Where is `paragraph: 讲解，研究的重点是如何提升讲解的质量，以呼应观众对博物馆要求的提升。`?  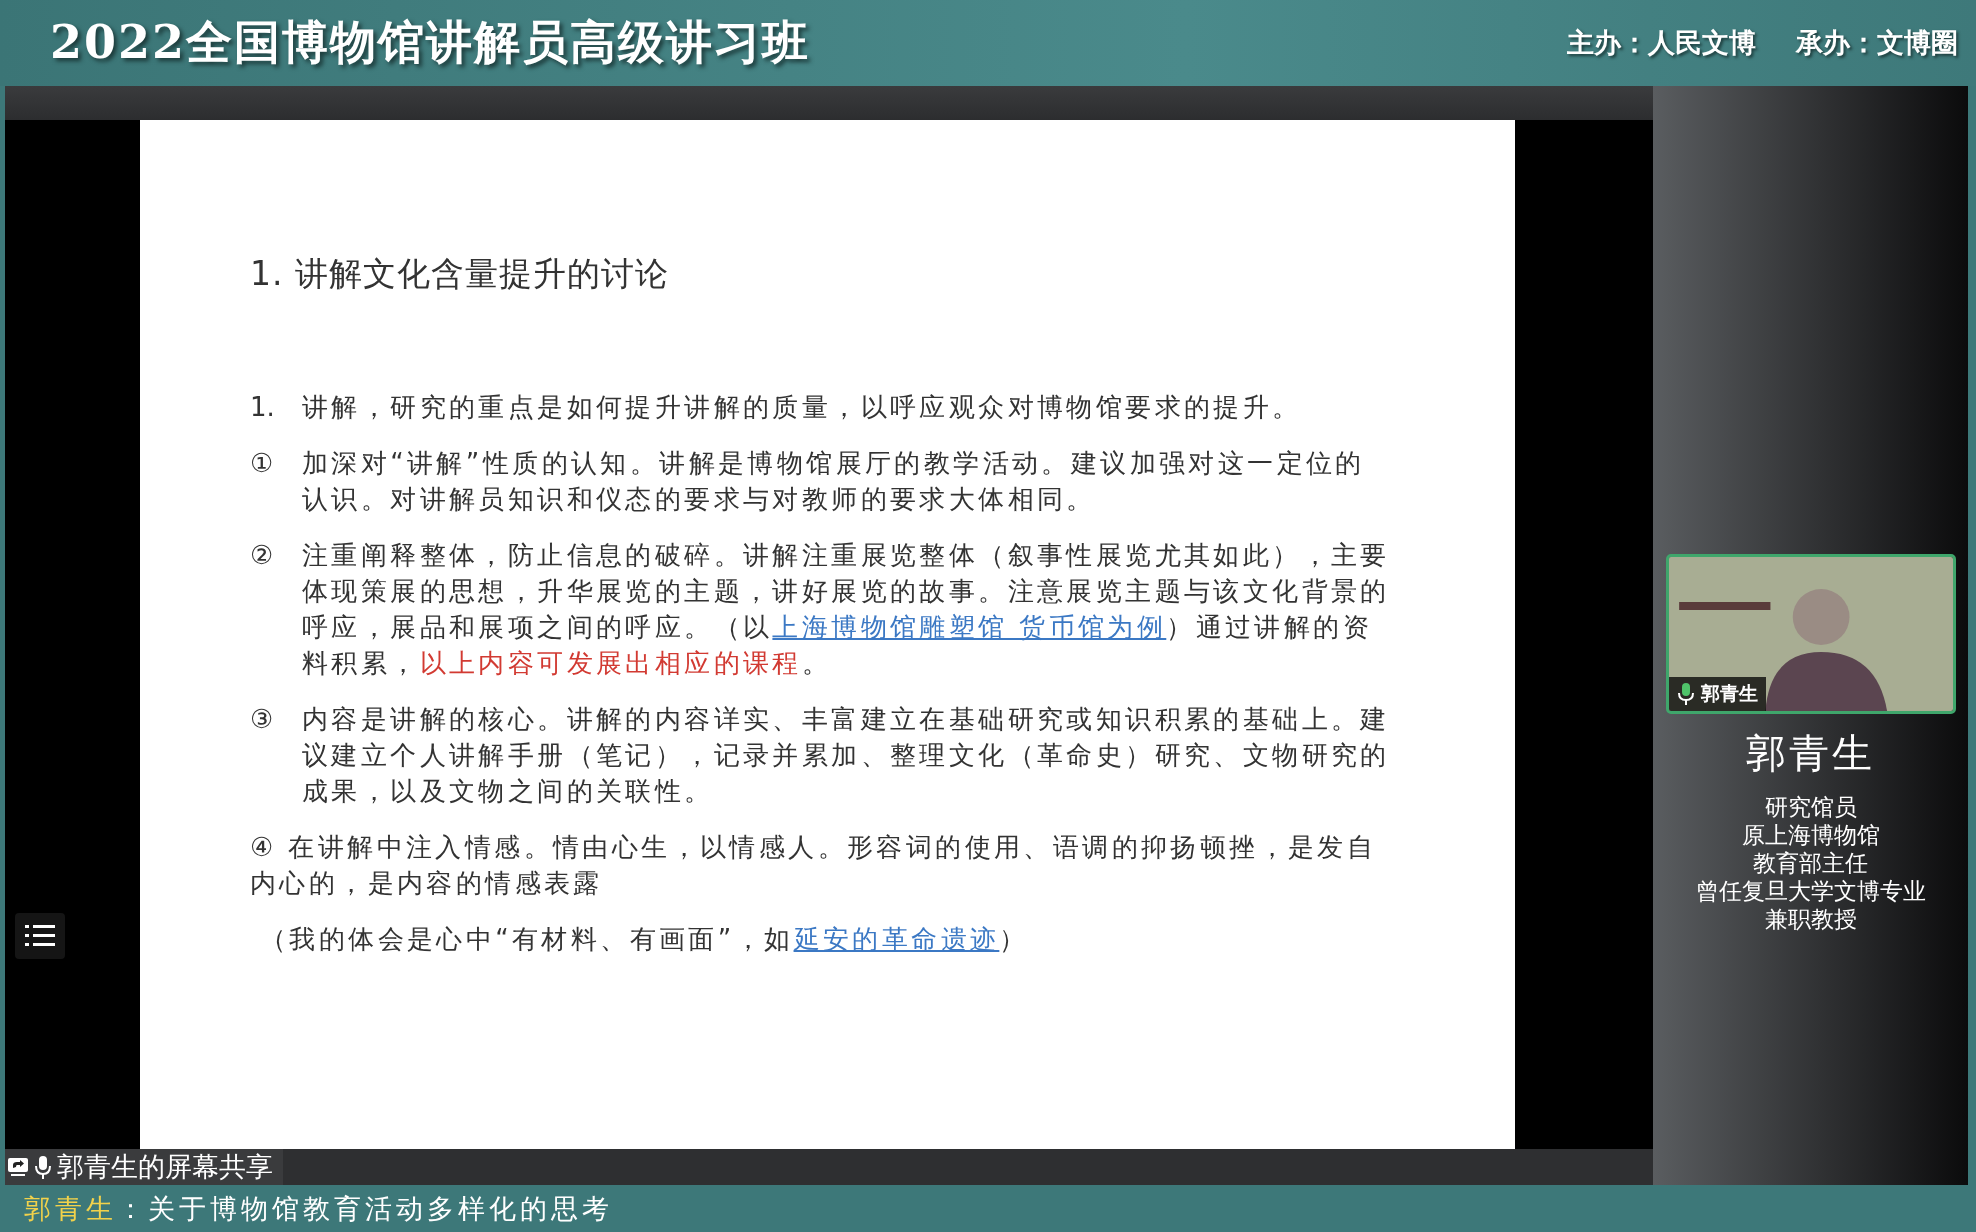
paragraph: 讲解，研究的重点是如何提升讲解的质量，以呼应观众对博物馆要求的提升。 is located at coordinates (802, 407).